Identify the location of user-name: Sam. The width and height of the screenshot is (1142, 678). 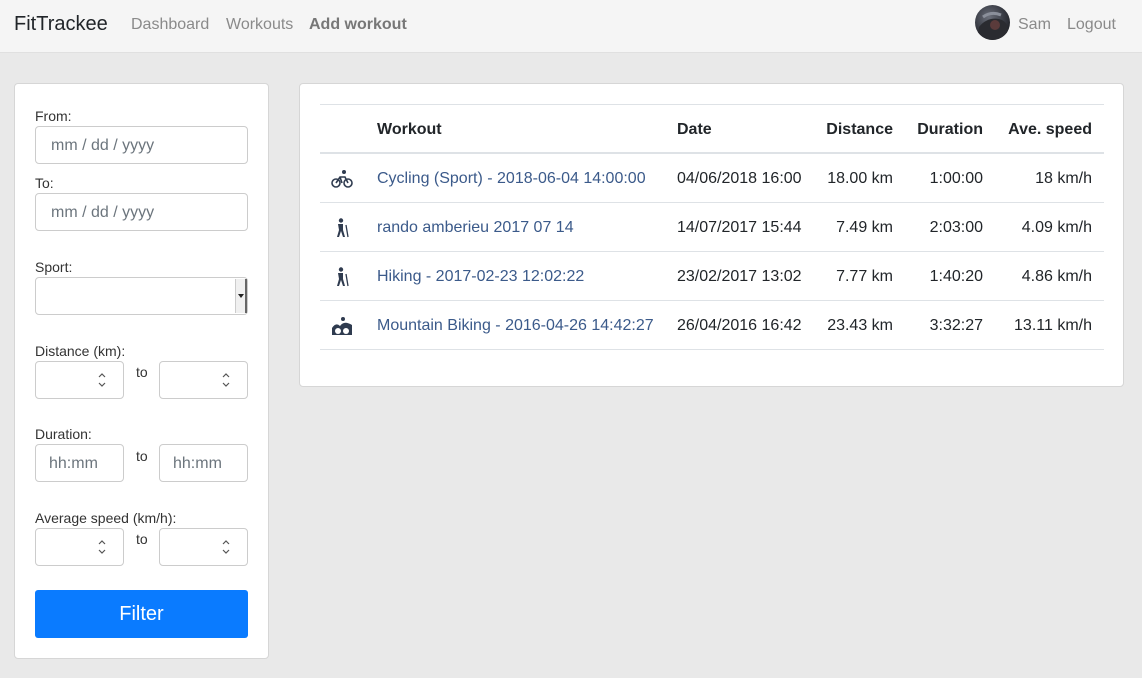
(1034, 25).